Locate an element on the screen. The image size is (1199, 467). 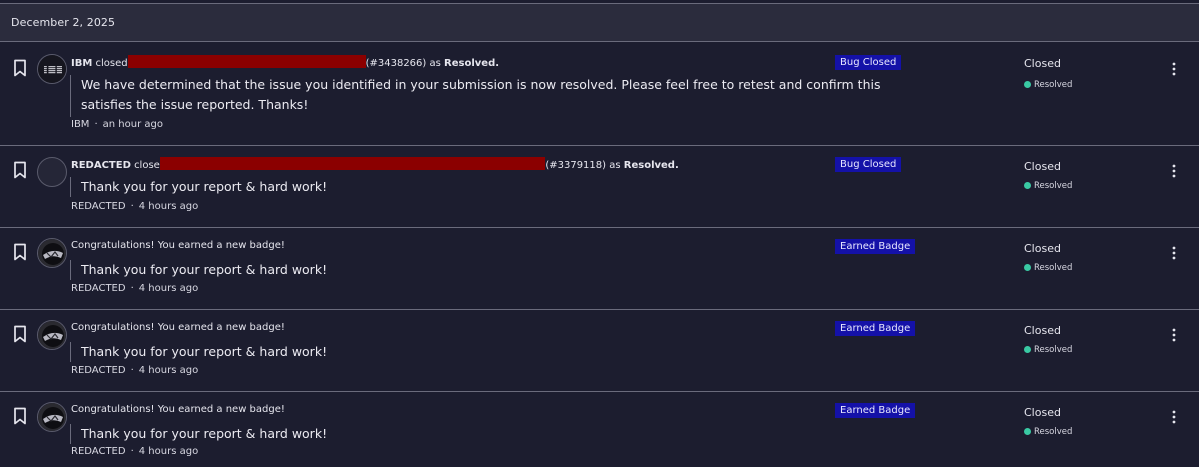
action-verb: closed is located at coordinates (111, 63).